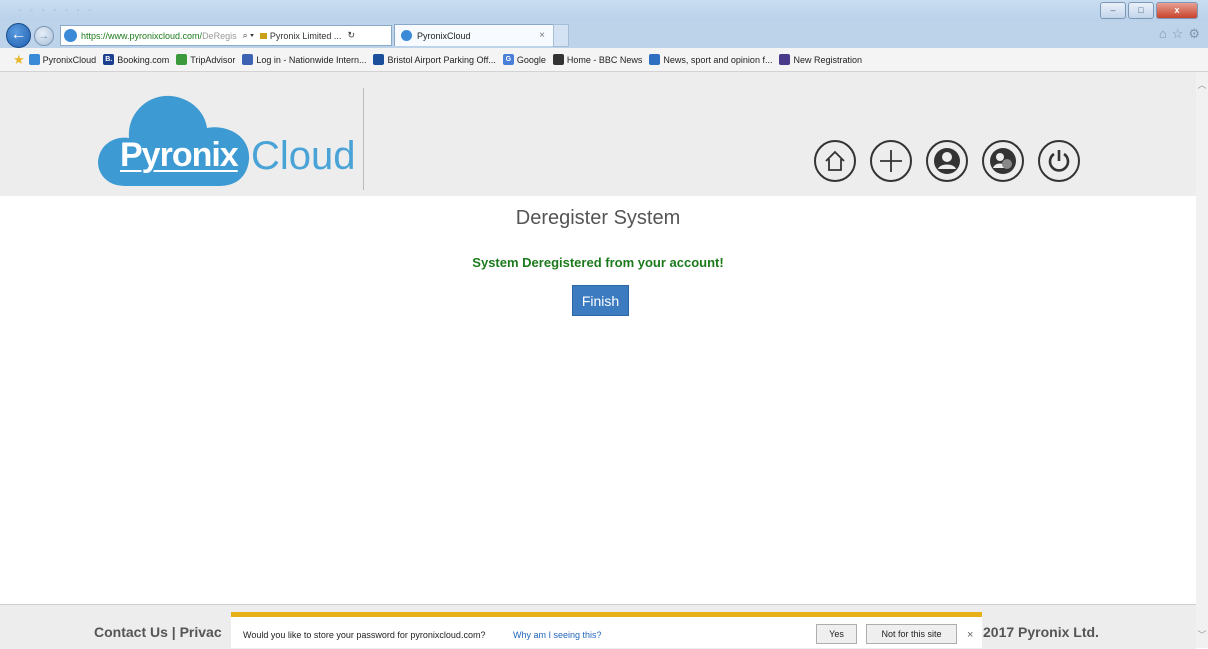 This screenshot has width=1208, height=649. I want to click on new-tab-button, so click(561, 35).